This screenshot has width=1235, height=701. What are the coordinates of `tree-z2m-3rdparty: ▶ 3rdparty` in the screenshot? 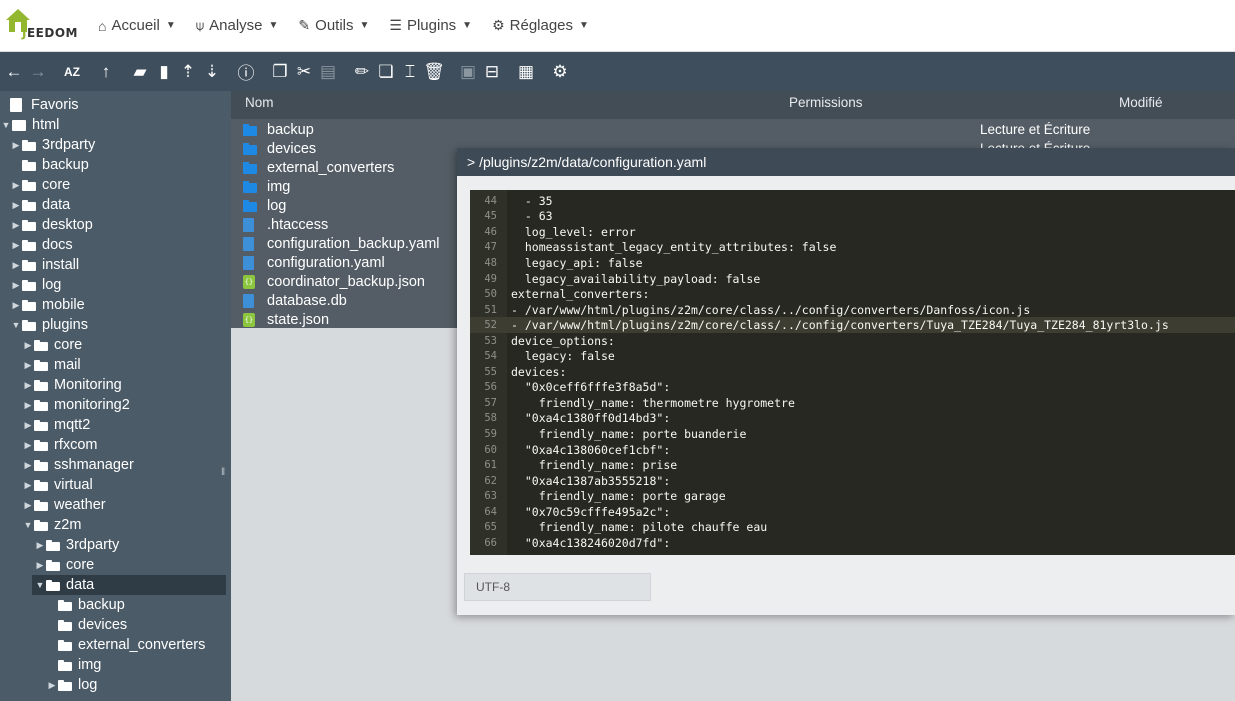 It's located at (77, 545).